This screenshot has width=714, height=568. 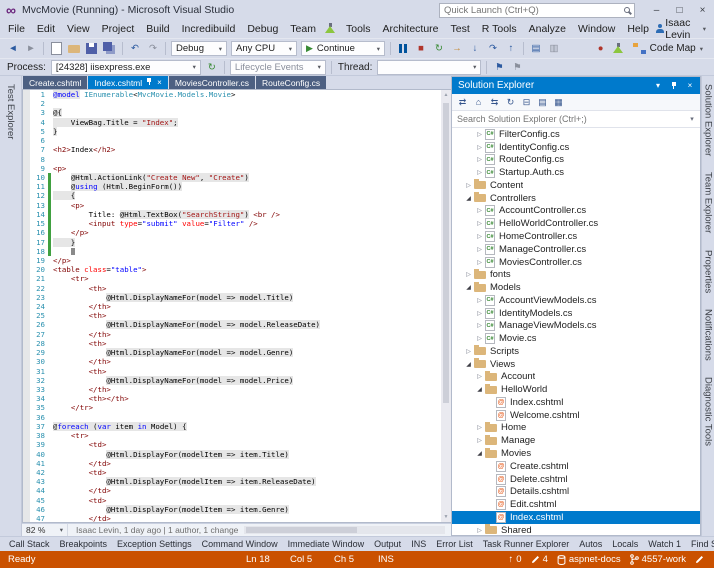 What do you see at coordinates (576, 402) in the screenshot?
I see `tree-item-index-cshtml: @ Index.cshtml` at bounding box center [576, 402].